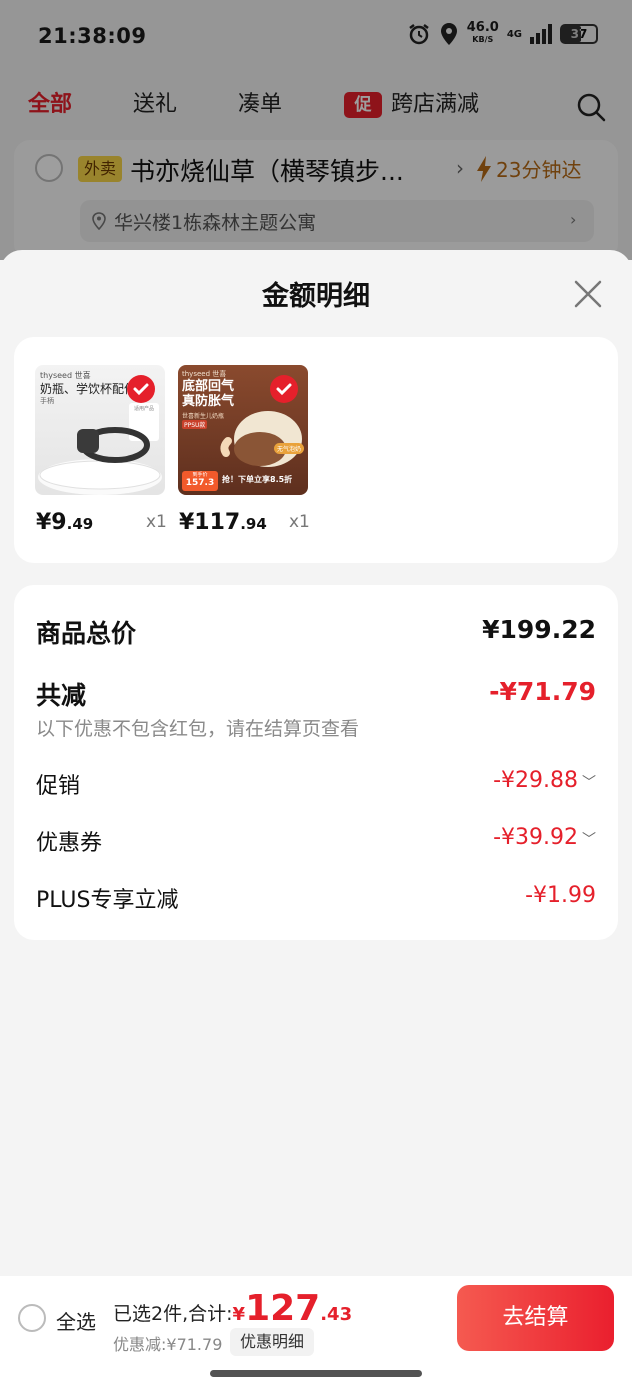 The height and width of the screenshot is (1390, 632). What do you see at coordinates (195, 424) in the screenshot?
I see `product-2-tag: PPSU款` at bounding box center [195, 424].